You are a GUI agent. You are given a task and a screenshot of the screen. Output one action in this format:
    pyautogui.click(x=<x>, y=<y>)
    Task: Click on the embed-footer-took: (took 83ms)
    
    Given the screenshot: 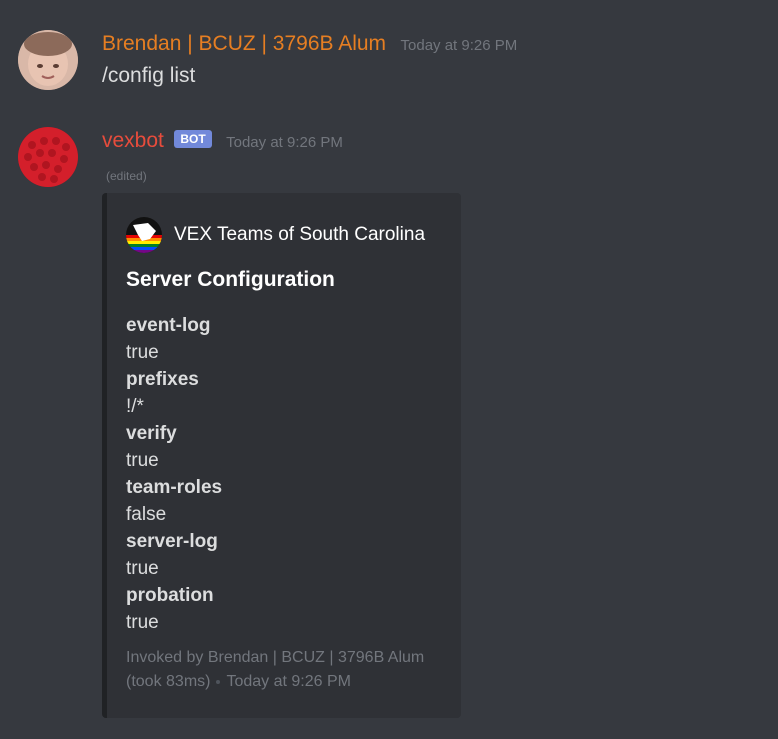 What is the action you would take?
    pyautogui.click(x=168, y=681)
    